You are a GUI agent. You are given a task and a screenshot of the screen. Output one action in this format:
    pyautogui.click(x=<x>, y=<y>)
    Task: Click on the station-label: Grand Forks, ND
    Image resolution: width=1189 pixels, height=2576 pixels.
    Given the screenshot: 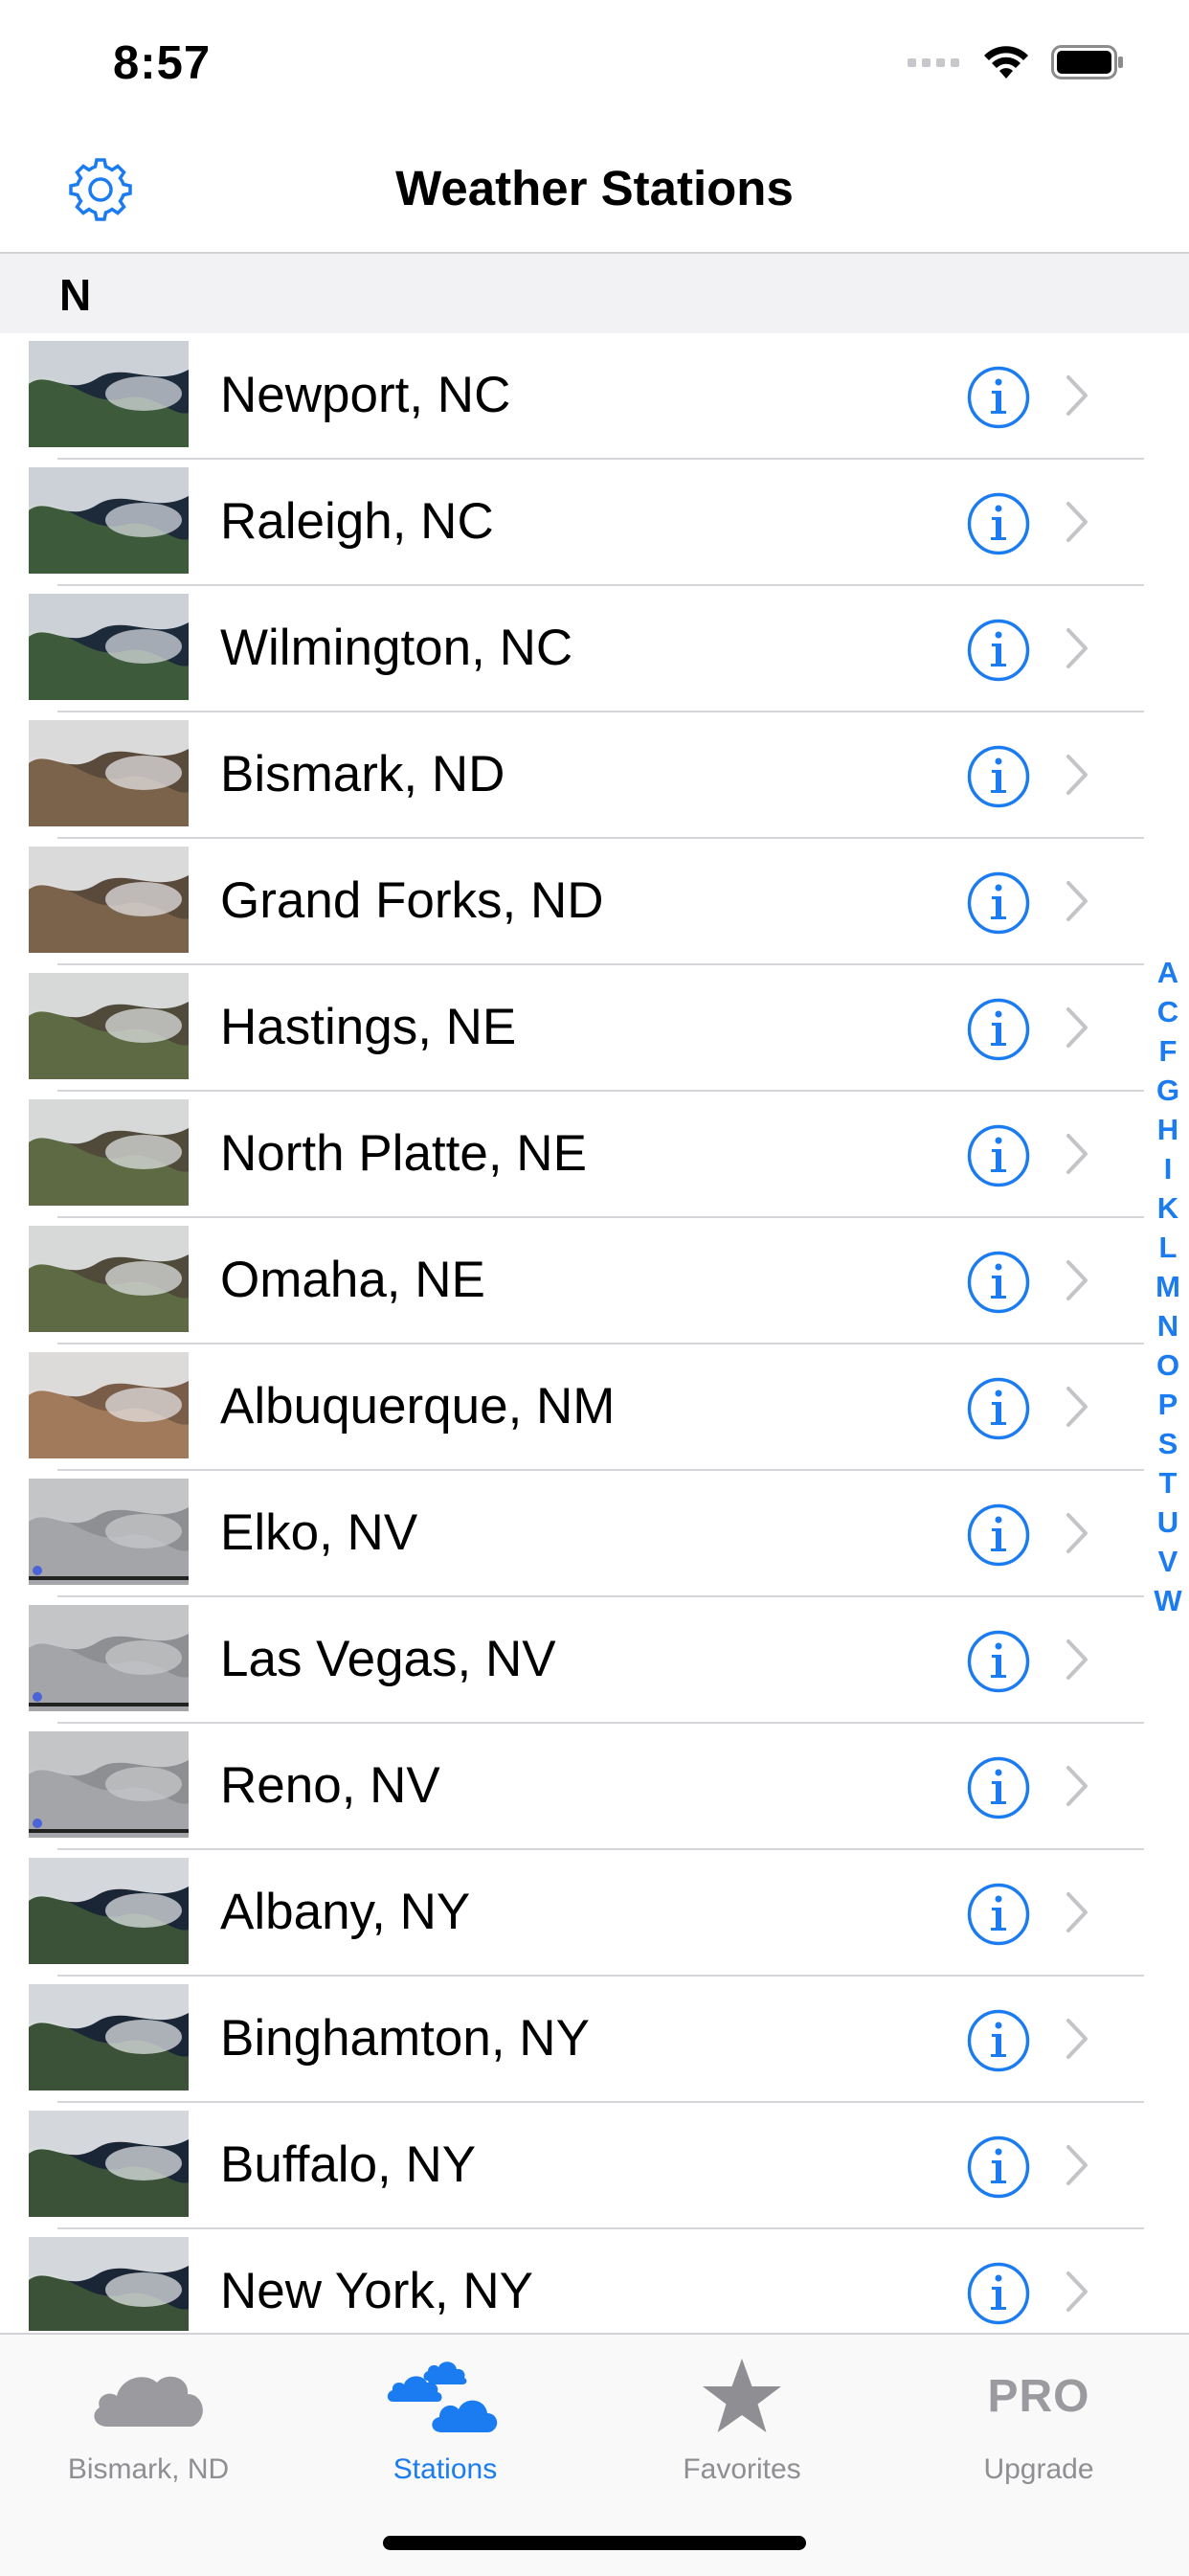 What is the action you would take?
    pyautogui.click(x=412, y=900)
    